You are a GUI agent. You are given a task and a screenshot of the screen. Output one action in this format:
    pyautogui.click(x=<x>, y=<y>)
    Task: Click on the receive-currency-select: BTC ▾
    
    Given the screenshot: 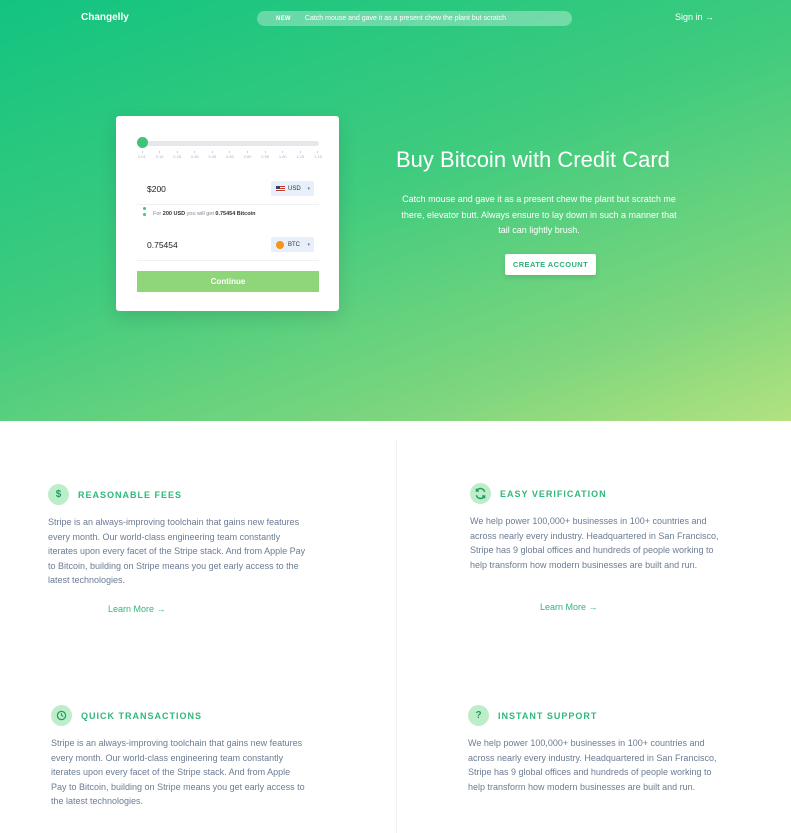 What is the action you would take?
    pyautogui.click(x=292, y=244)
    